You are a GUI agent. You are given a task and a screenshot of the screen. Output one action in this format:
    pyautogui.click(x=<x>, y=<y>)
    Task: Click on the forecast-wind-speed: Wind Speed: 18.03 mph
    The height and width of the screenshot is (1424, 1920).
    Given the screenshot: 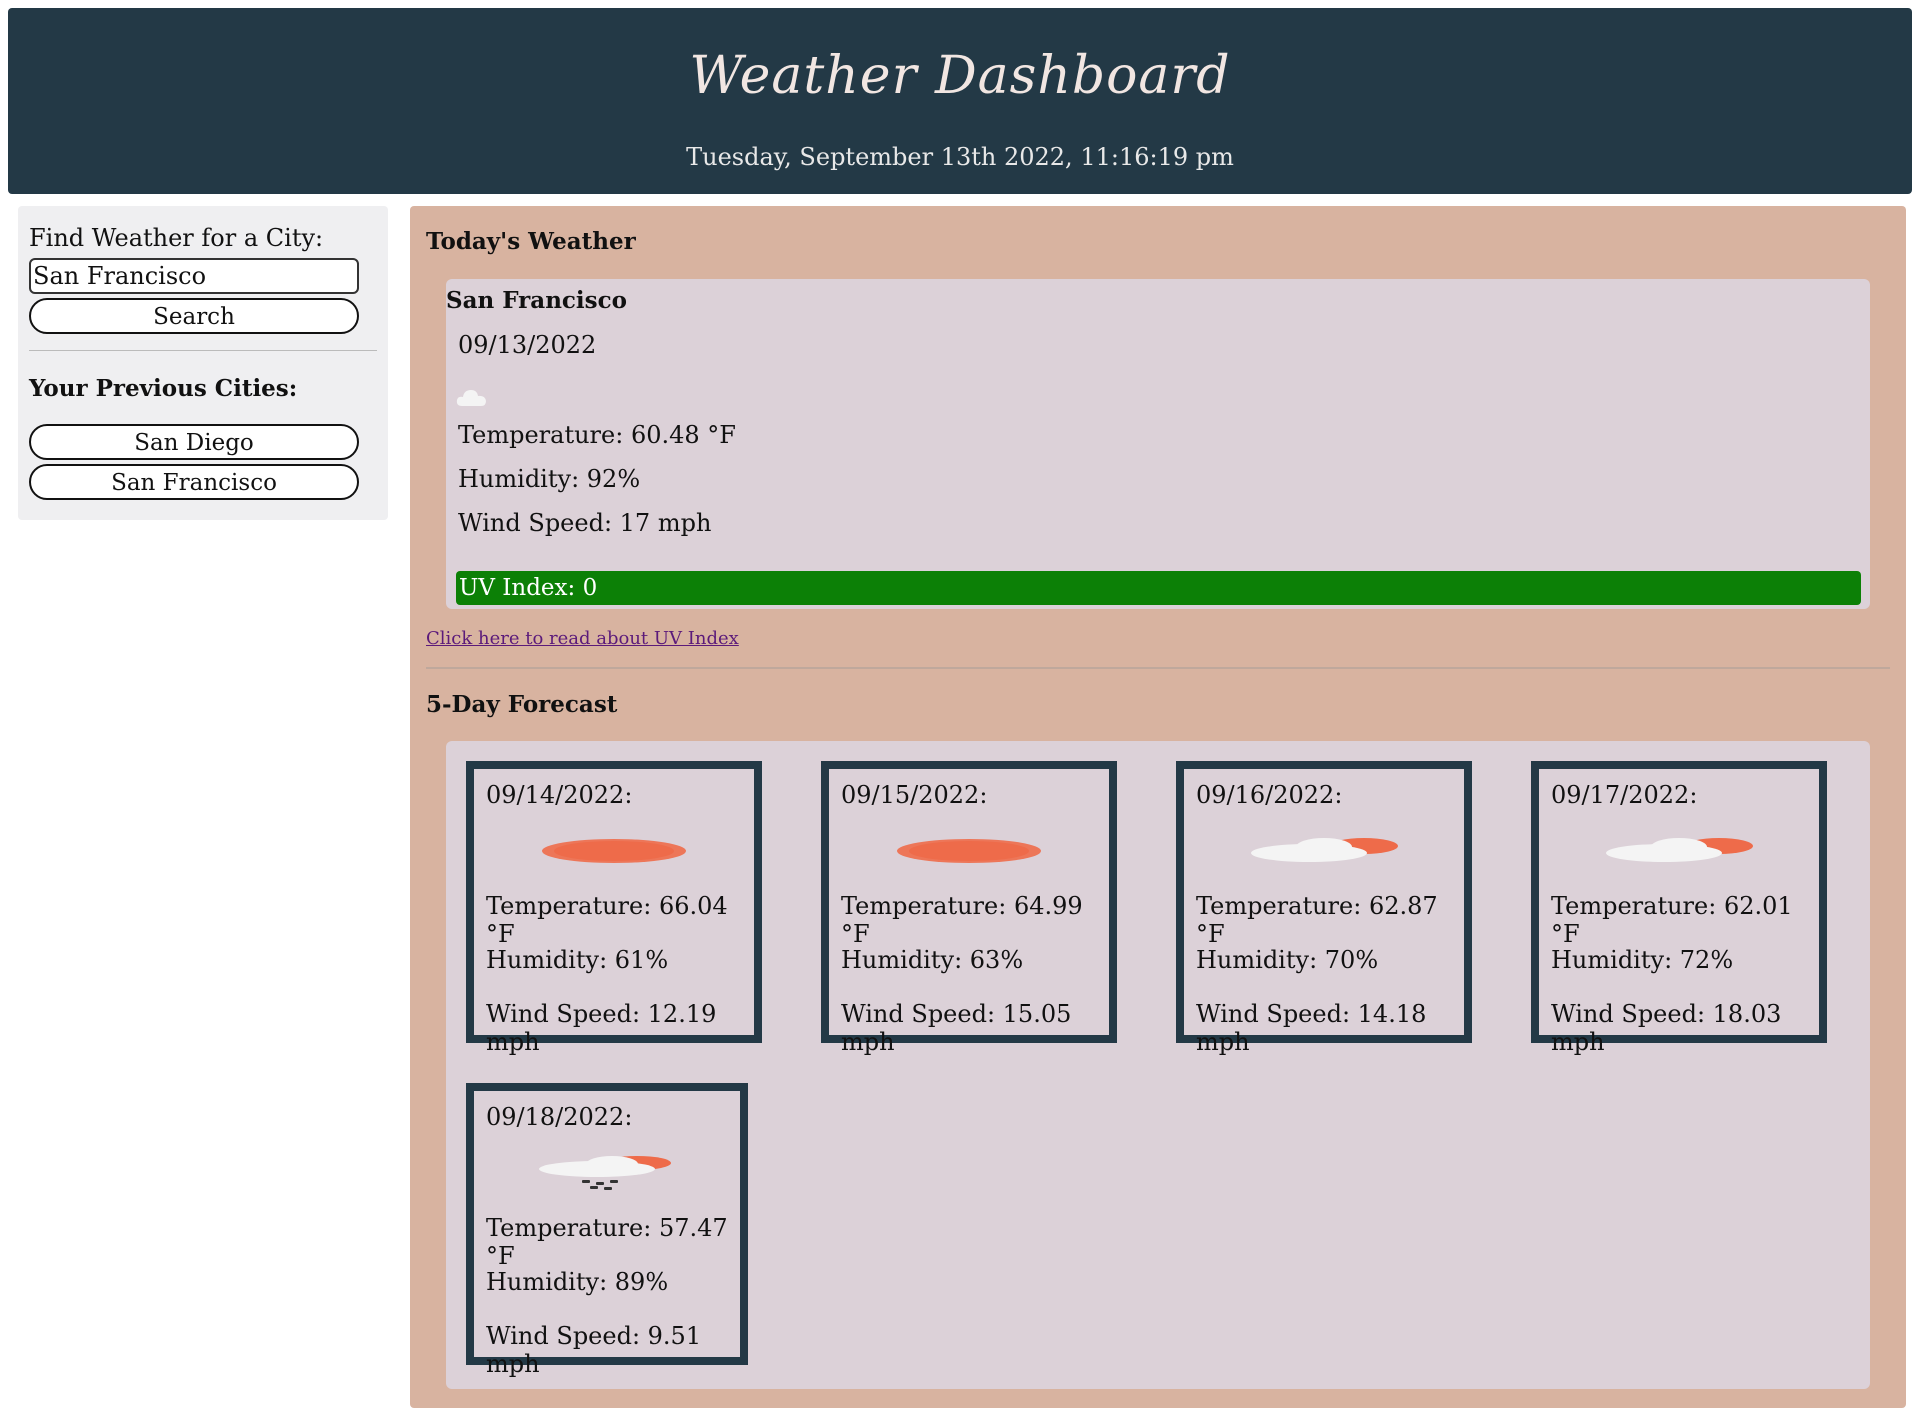 What is the action you would take?
    pyautogui.click(x=1666, y=1028)
    